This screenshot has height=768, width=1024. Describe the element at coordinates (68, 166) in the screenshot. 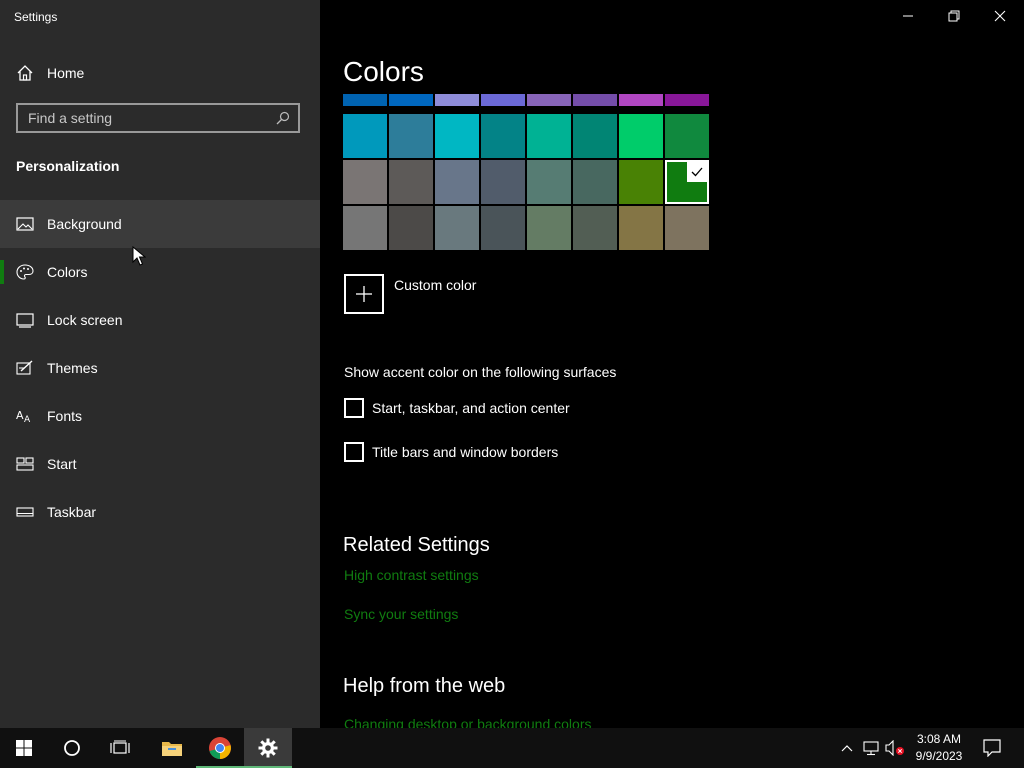

I see `section-title: Personalization` at that location.